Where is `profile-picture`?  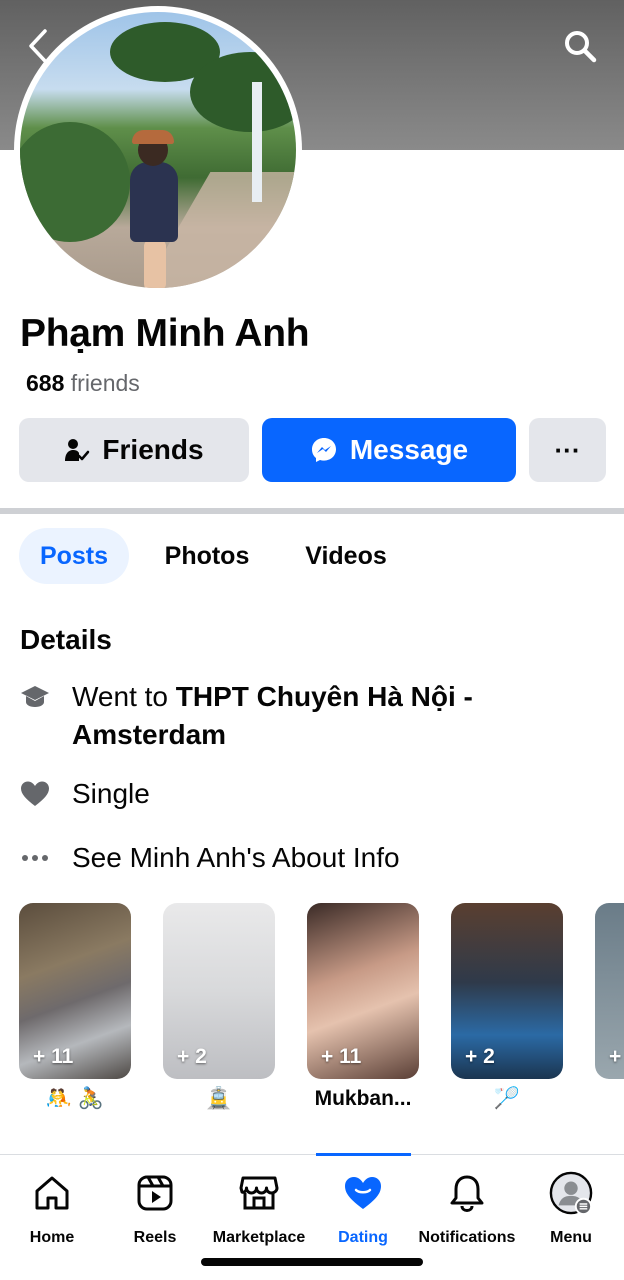 profile-picture is located at coordinates (158, 150).